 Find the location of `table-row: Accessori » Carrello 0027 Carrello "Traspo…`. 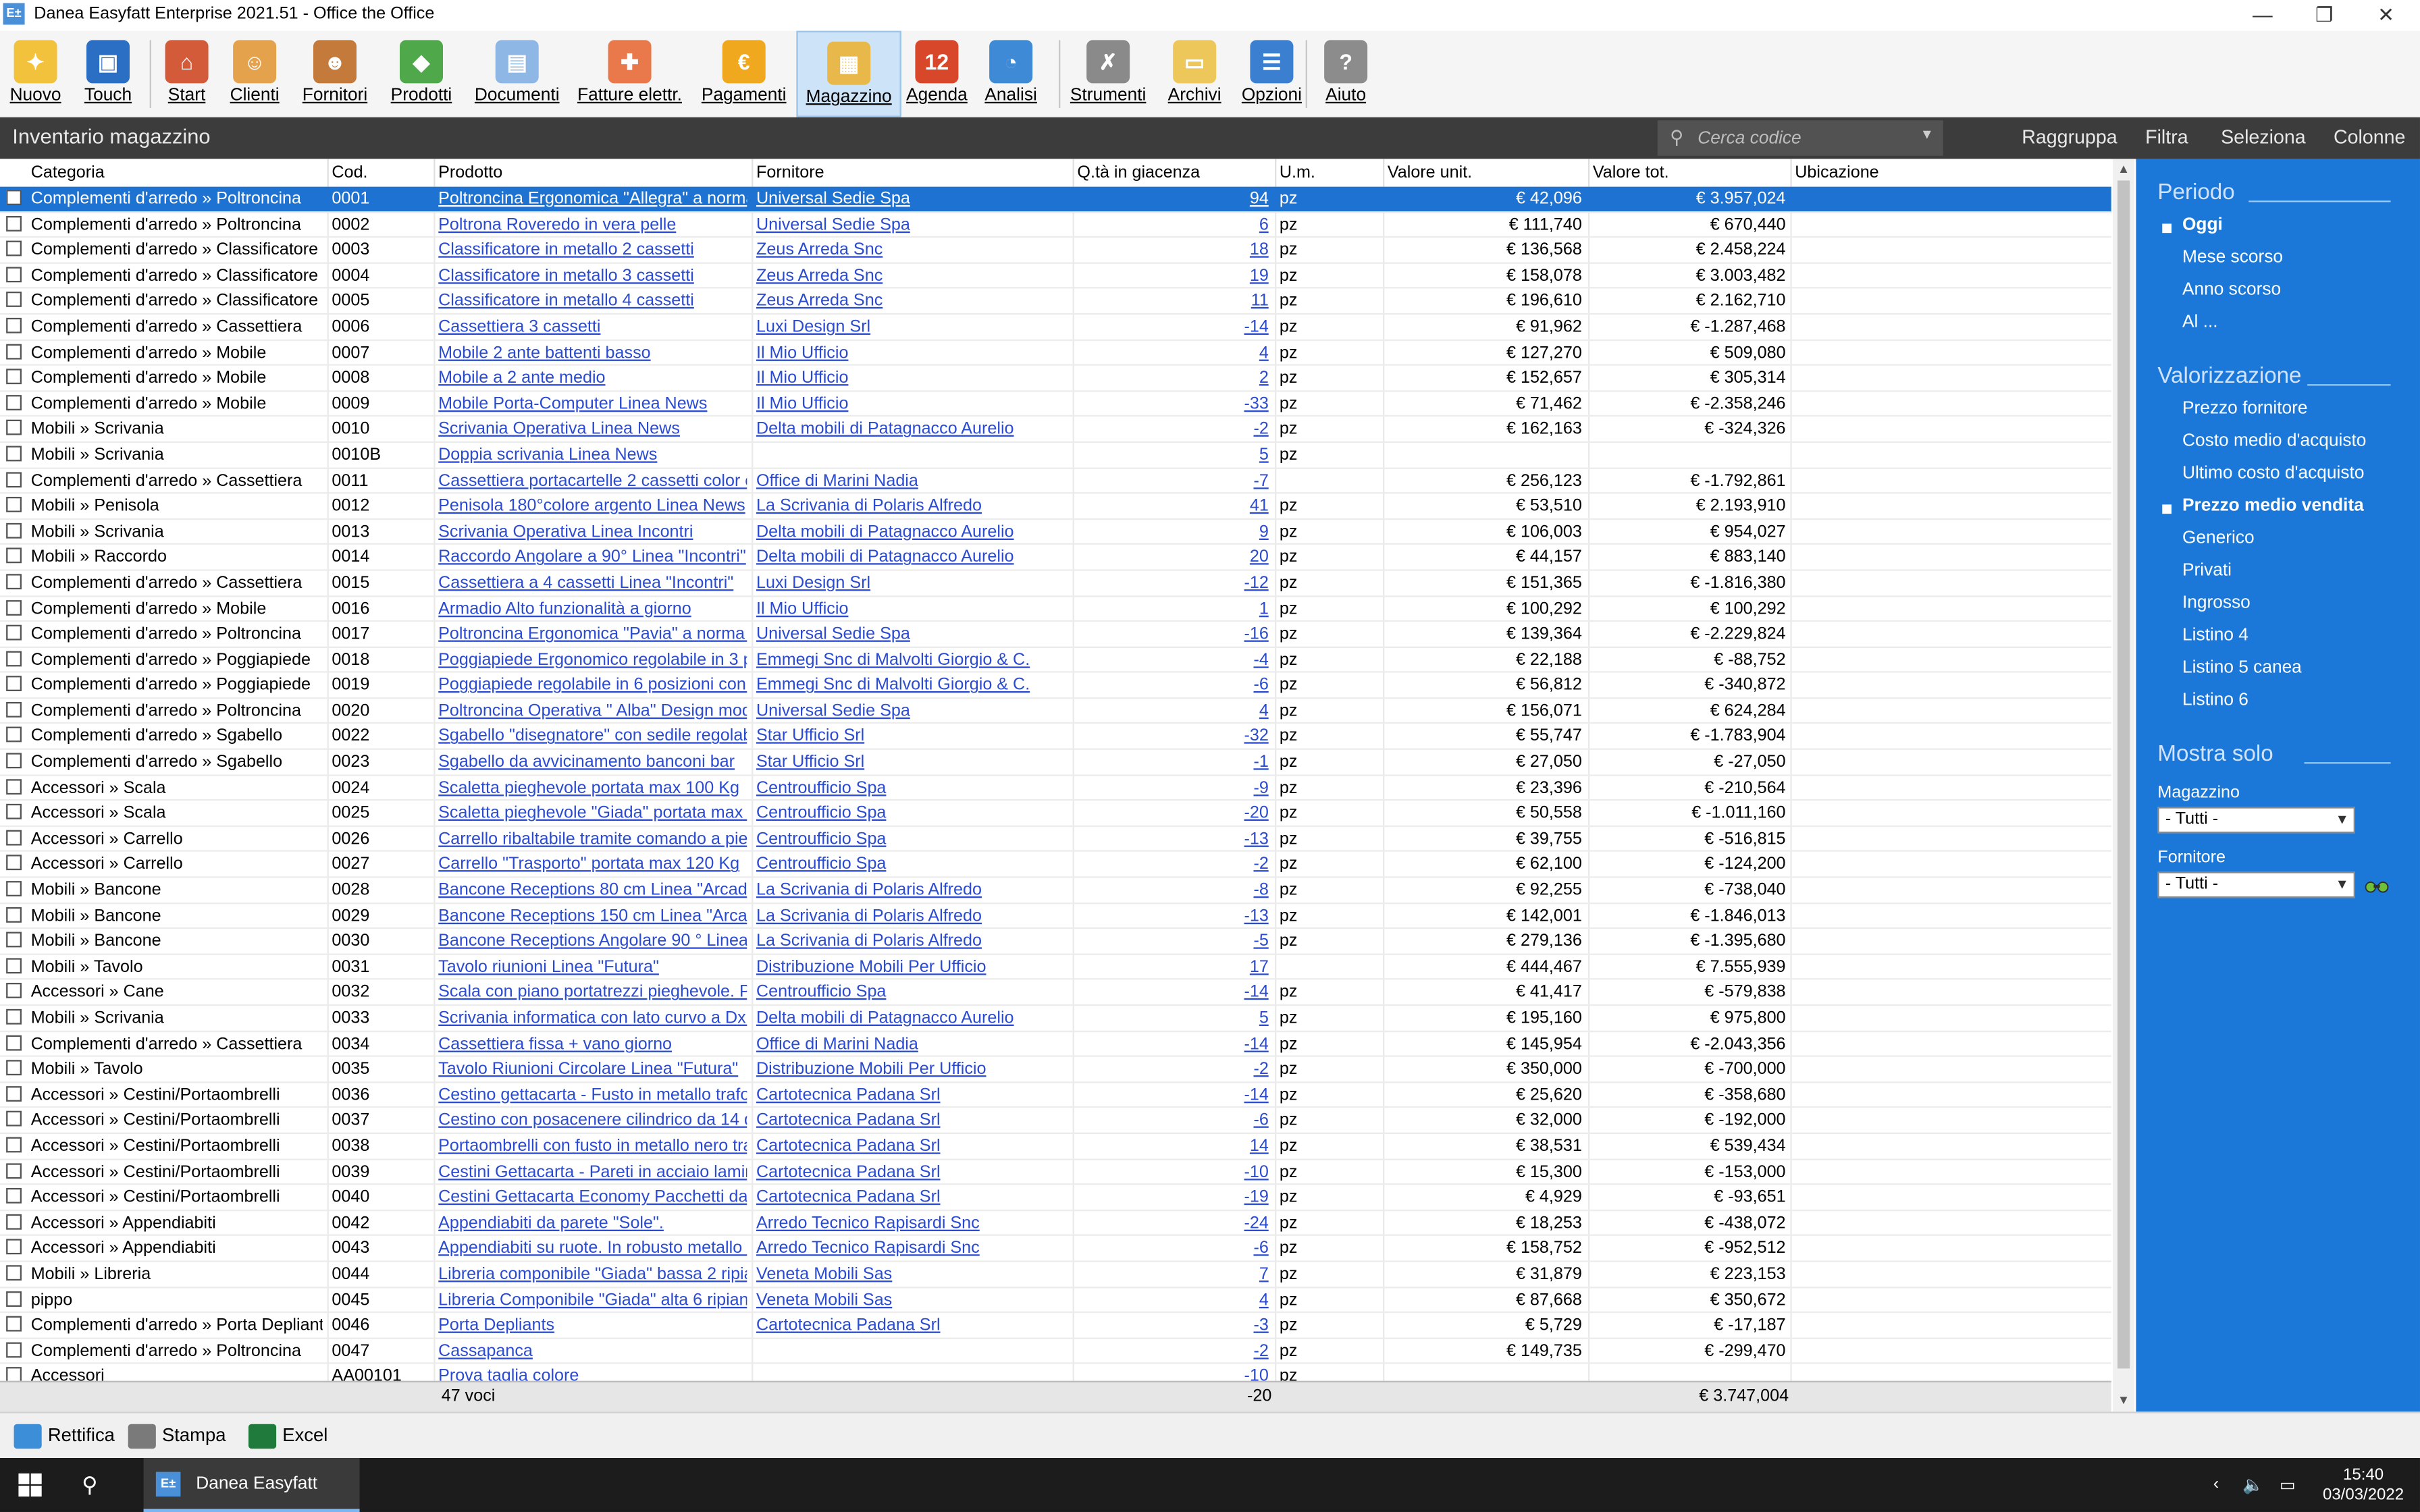

table-row: Accessori » Carrello 0027 Carrello "Traspo… is located at coordinates (1055, 865).